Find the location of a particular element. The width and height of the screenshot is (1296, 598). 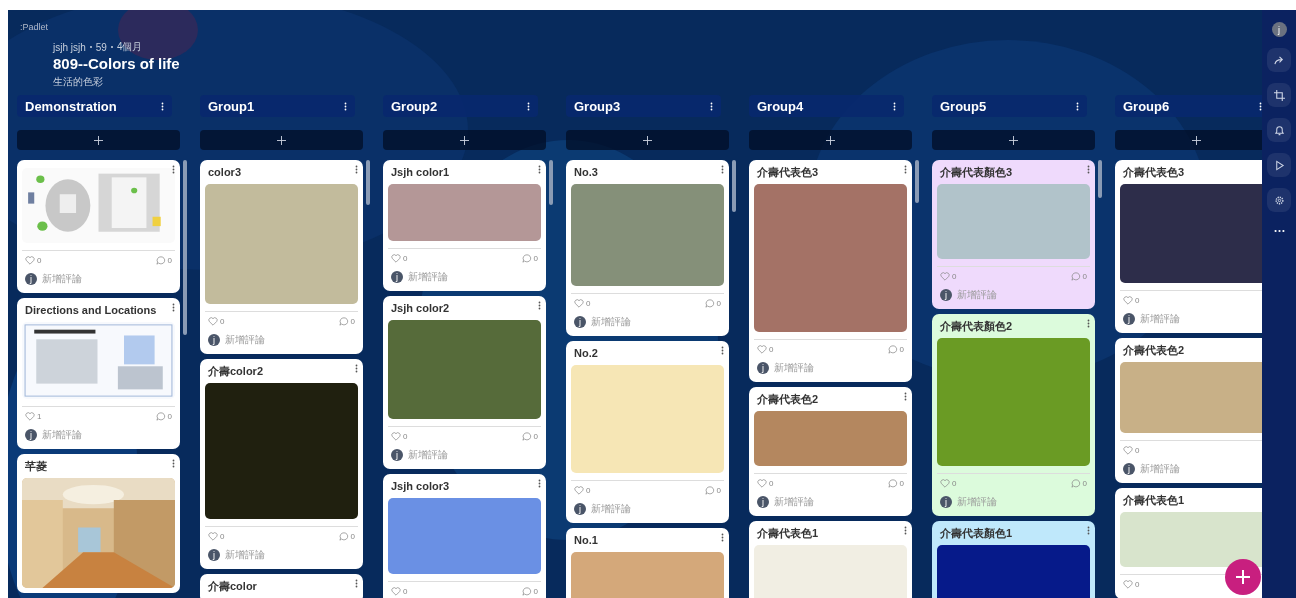

remake-button is located at coordinates (1279, 95).